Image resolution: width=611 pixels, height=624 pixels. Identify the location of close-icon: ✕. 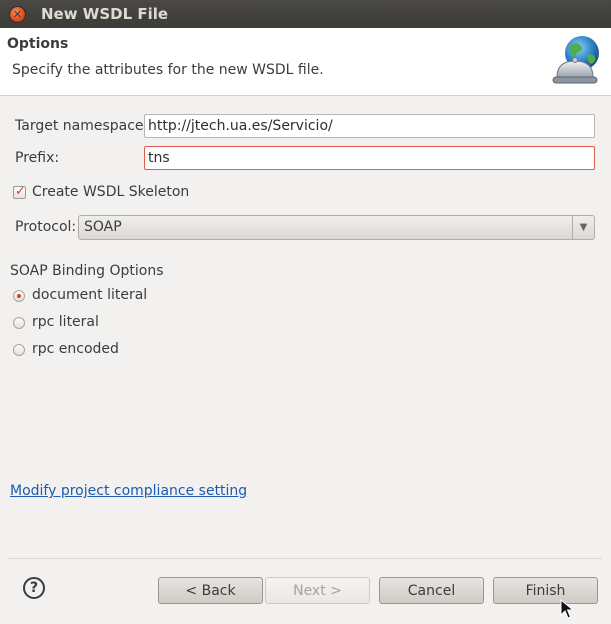
(17, 14).